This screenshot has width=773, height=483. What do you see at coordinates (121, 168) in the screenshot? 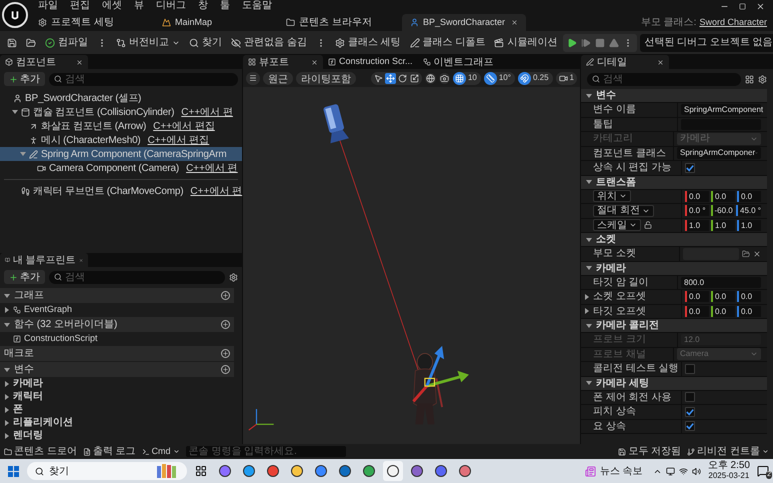
I see `tree-item: Camera Component (Camera) C++에서 편` at bounding box center [121, 168].